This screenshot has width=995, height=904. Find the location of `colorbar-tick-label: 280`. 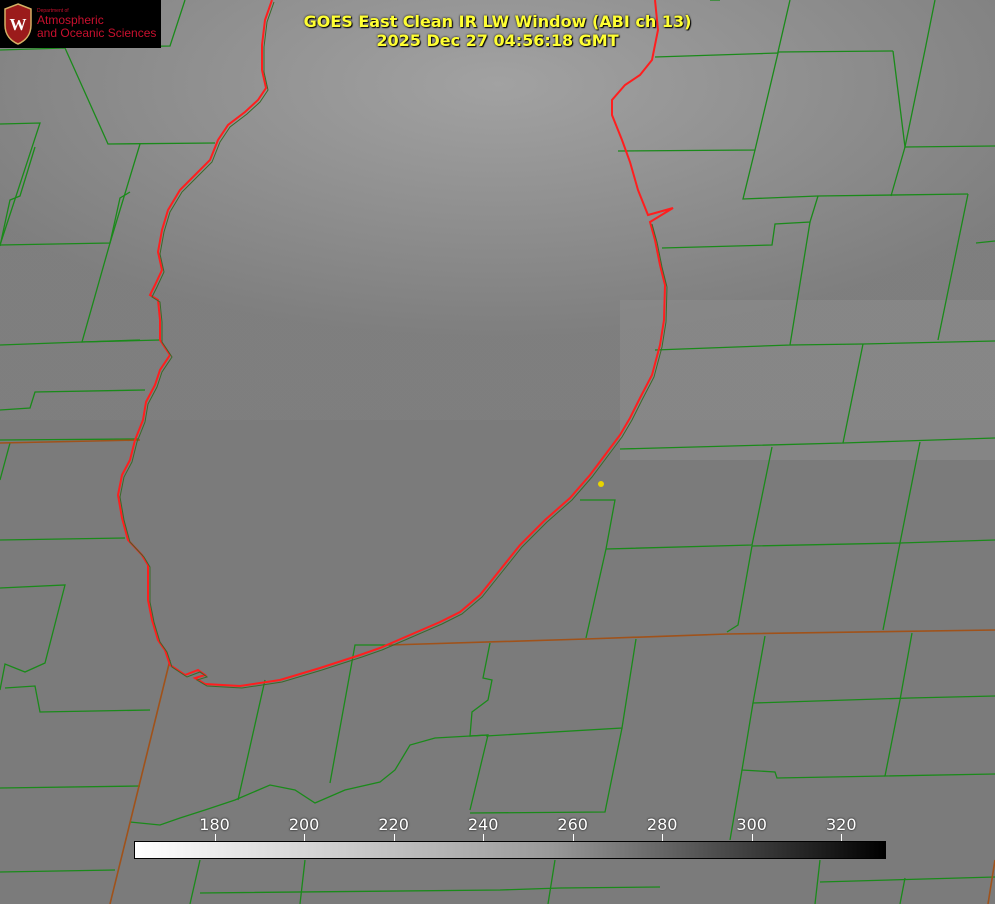

colorbar-tick-label: 280 is located at coordinates (662, 824).